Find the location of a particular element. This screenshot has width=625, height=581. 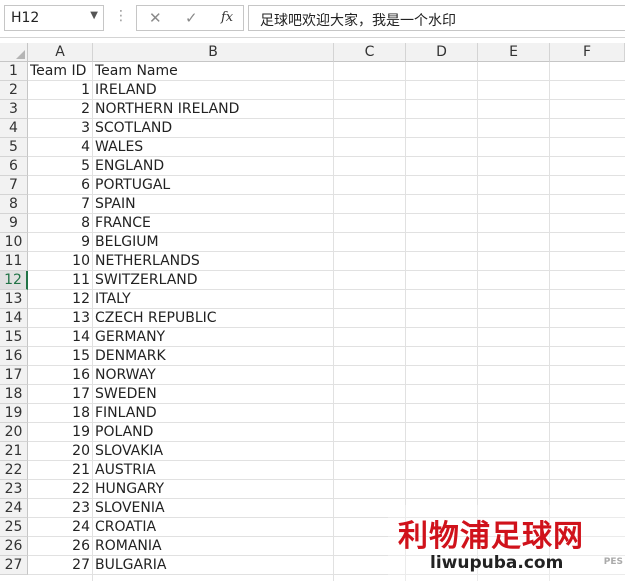

cell-team-name: FINLAND is located at coordinates (213, 413).